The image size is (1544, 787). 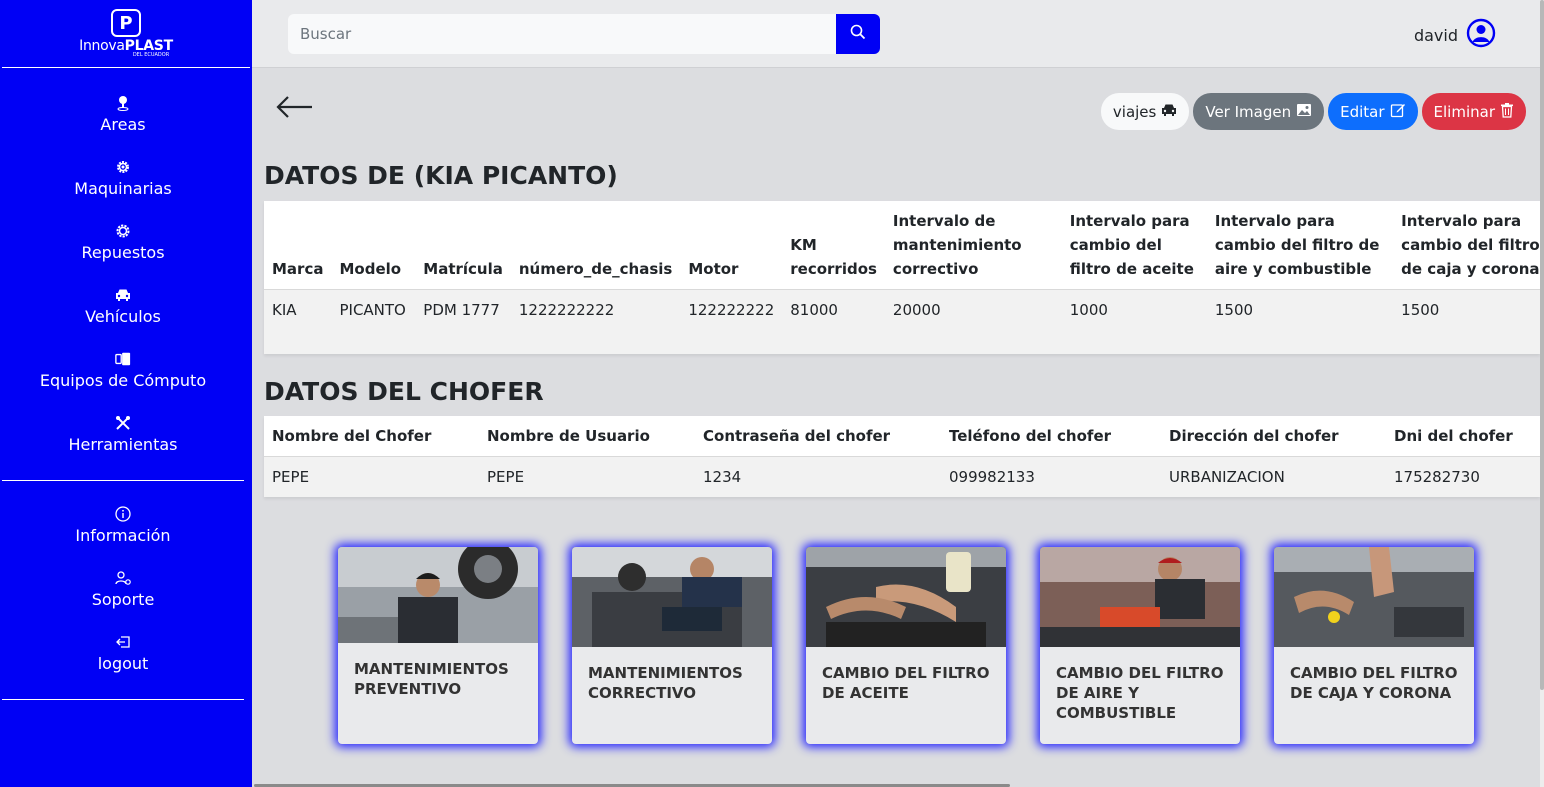 What do you see at coordinates (123, 535) in the screenshot?
I see `sidebar-item-label: Información` at bounding box center [123, 535].